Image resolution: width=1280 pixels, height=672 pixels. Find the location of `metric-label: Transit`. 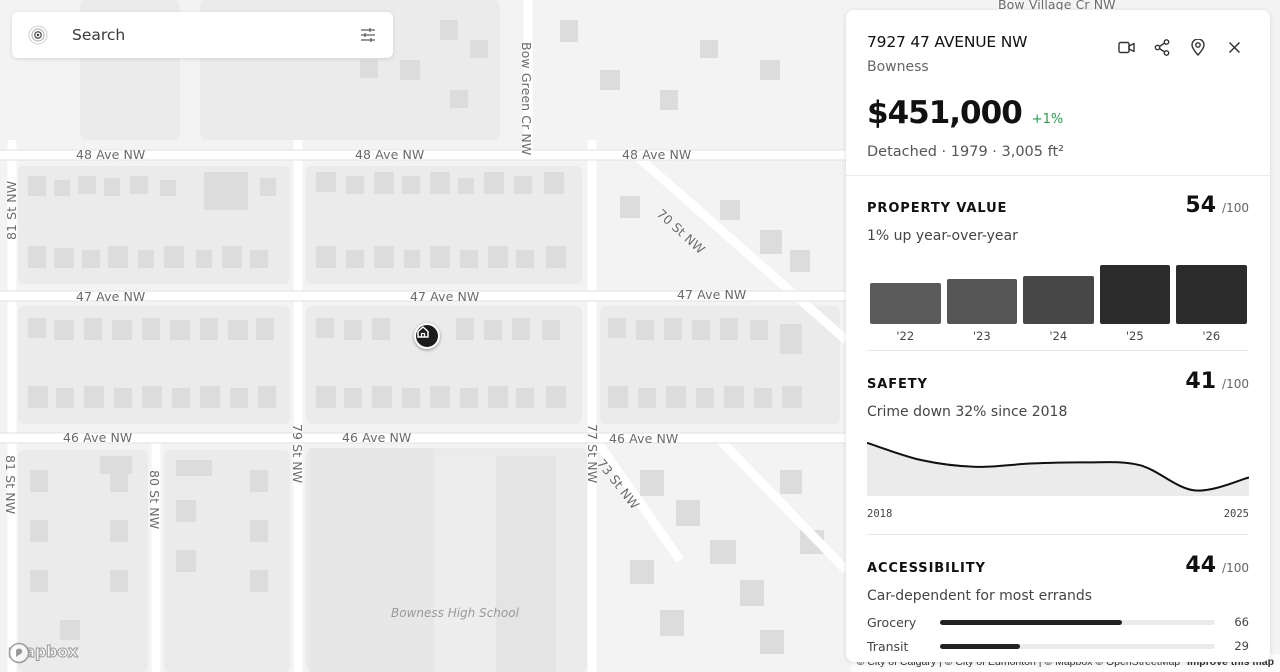

metric-label: Transit is located at coordinates (888, 646).